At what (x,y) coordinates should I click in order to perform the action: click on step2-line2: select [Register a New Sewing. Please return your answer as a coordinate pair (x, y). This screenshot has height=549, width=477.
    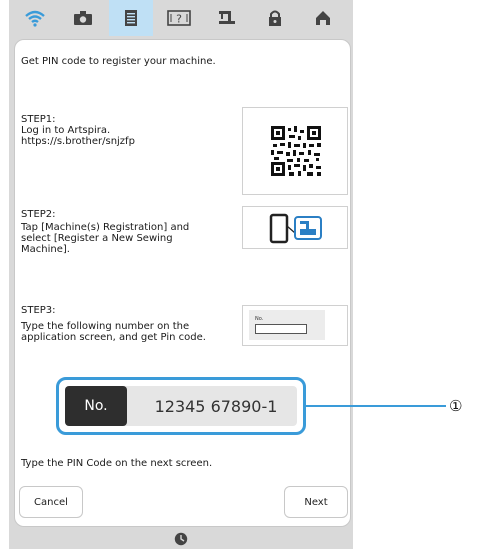
    Looking at the image, I should click on (97, 238).